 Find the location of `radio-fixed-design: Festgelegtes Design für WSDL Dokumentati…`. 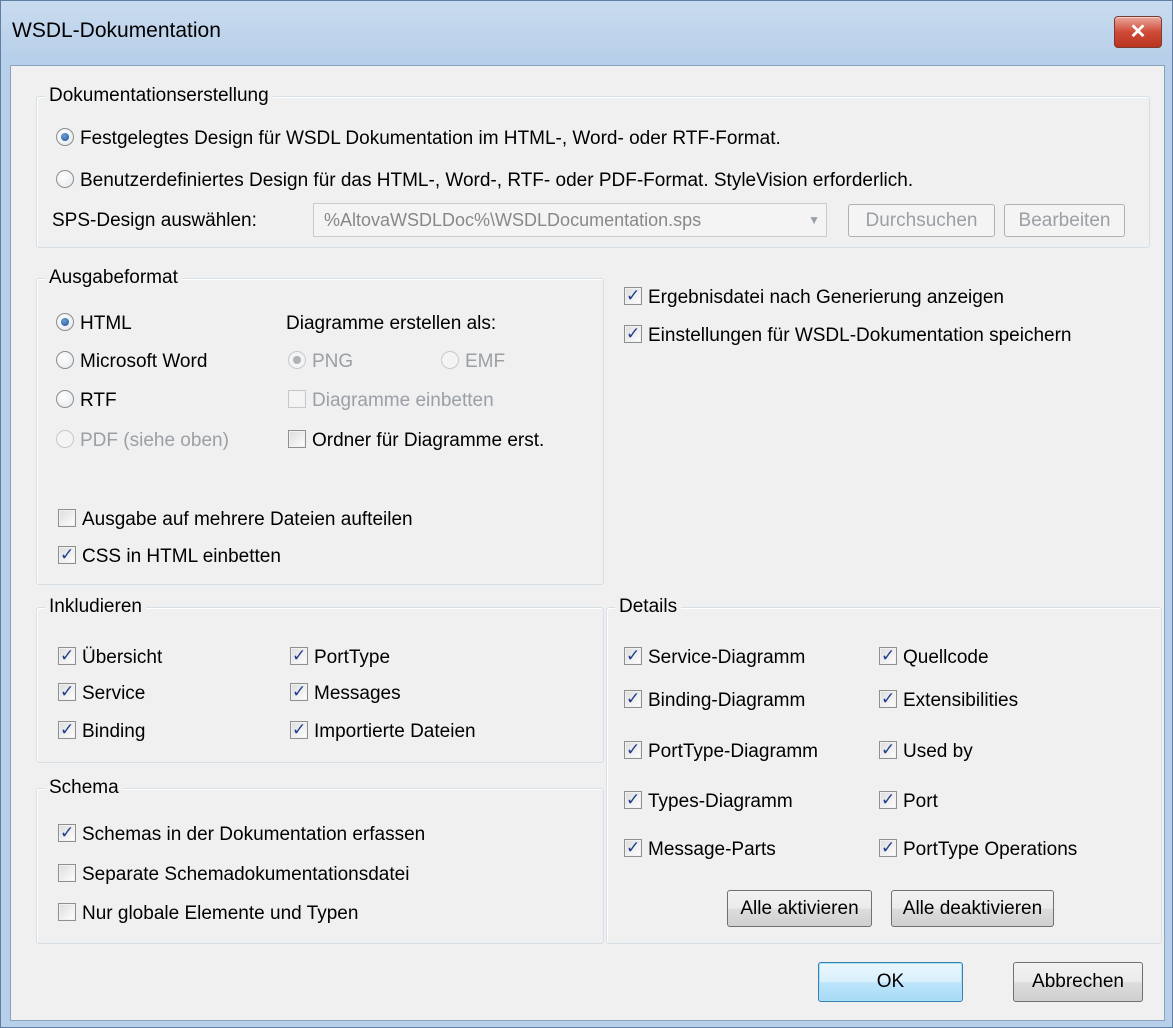

radio-fixed-design: Festgelegtes Design für WSDL Dokumentati… is located at coordinates (418, 139).